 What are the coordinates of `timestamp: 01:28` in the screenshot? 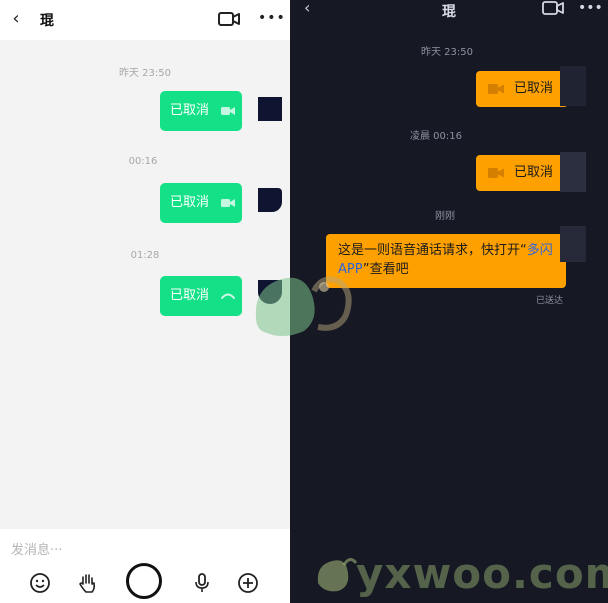 It's located at (145, 255).